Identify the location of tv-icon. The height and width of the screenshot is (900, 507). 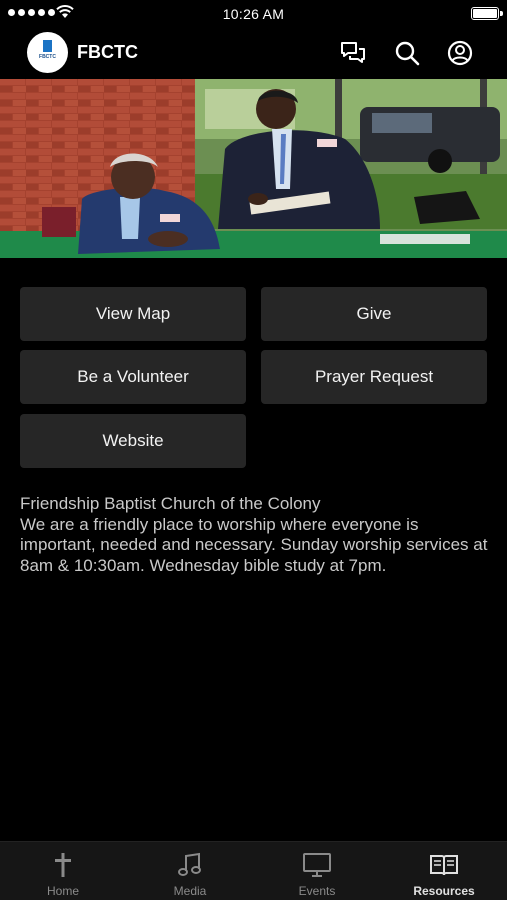
(317, 865).